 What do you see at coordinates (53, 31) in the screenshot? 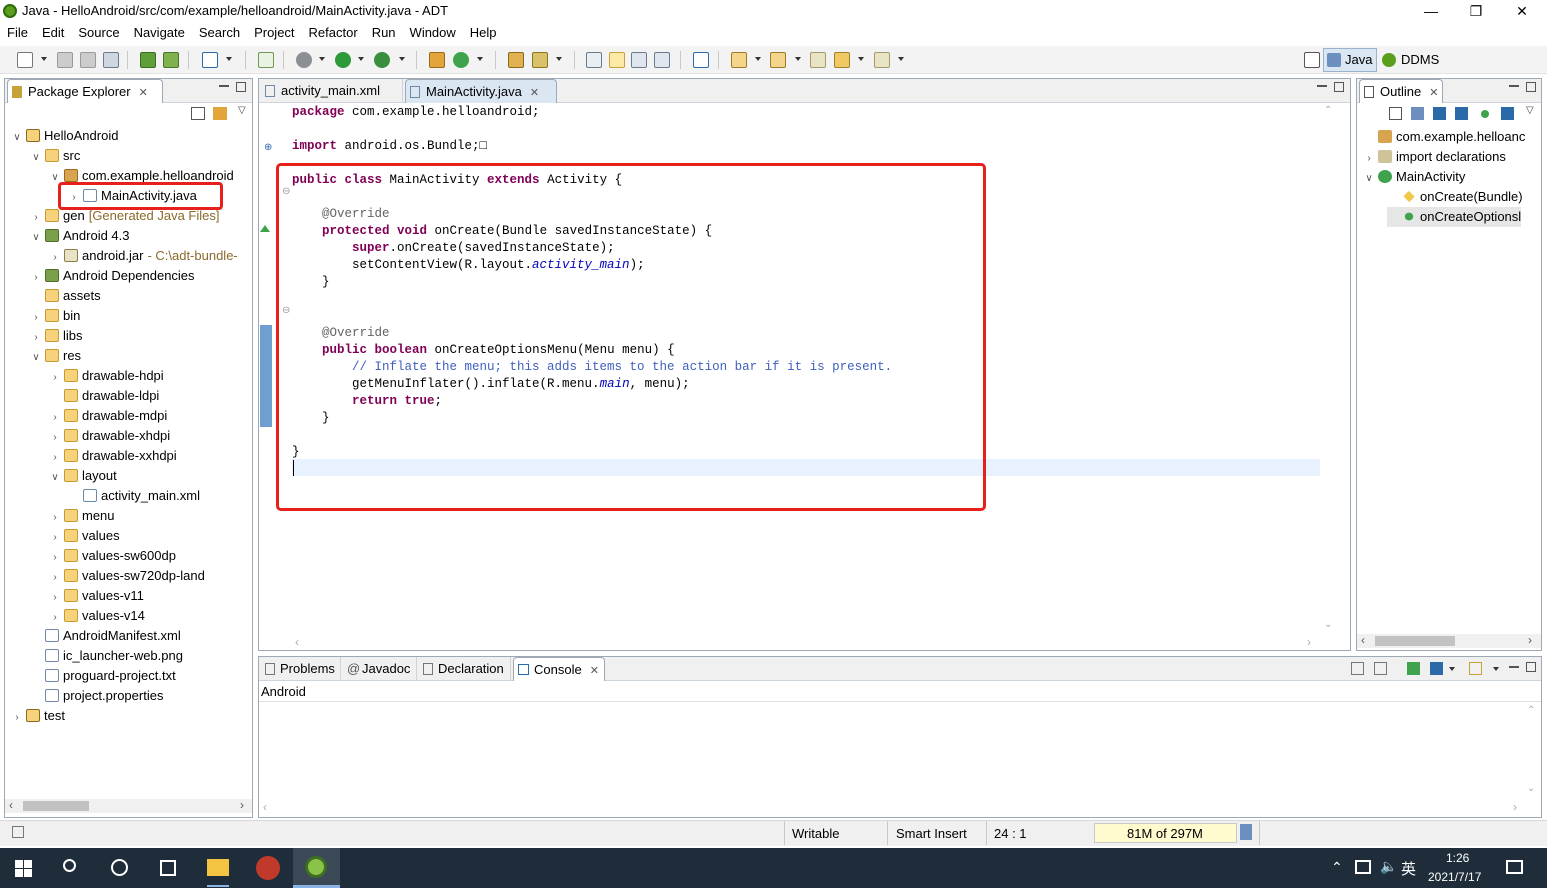
I see `menu-edit: Edit` at bounding box center [53, 31].